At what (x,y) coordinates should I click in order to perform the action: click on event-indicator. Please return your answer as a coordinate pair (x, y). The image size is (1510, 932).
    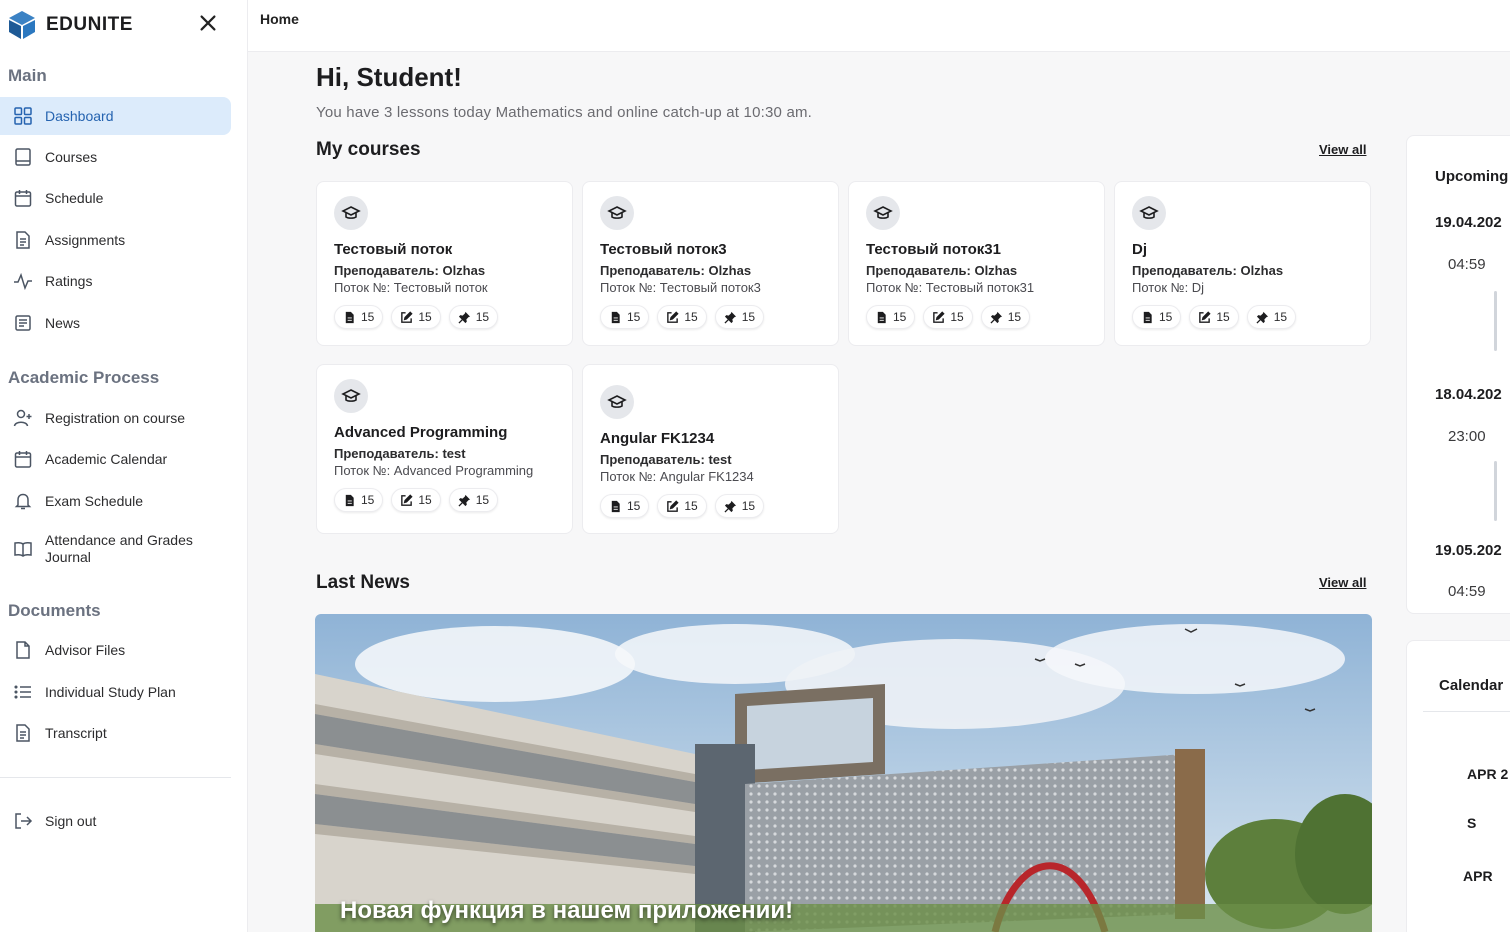
    Looking at the image, I should click on (1495, 491).